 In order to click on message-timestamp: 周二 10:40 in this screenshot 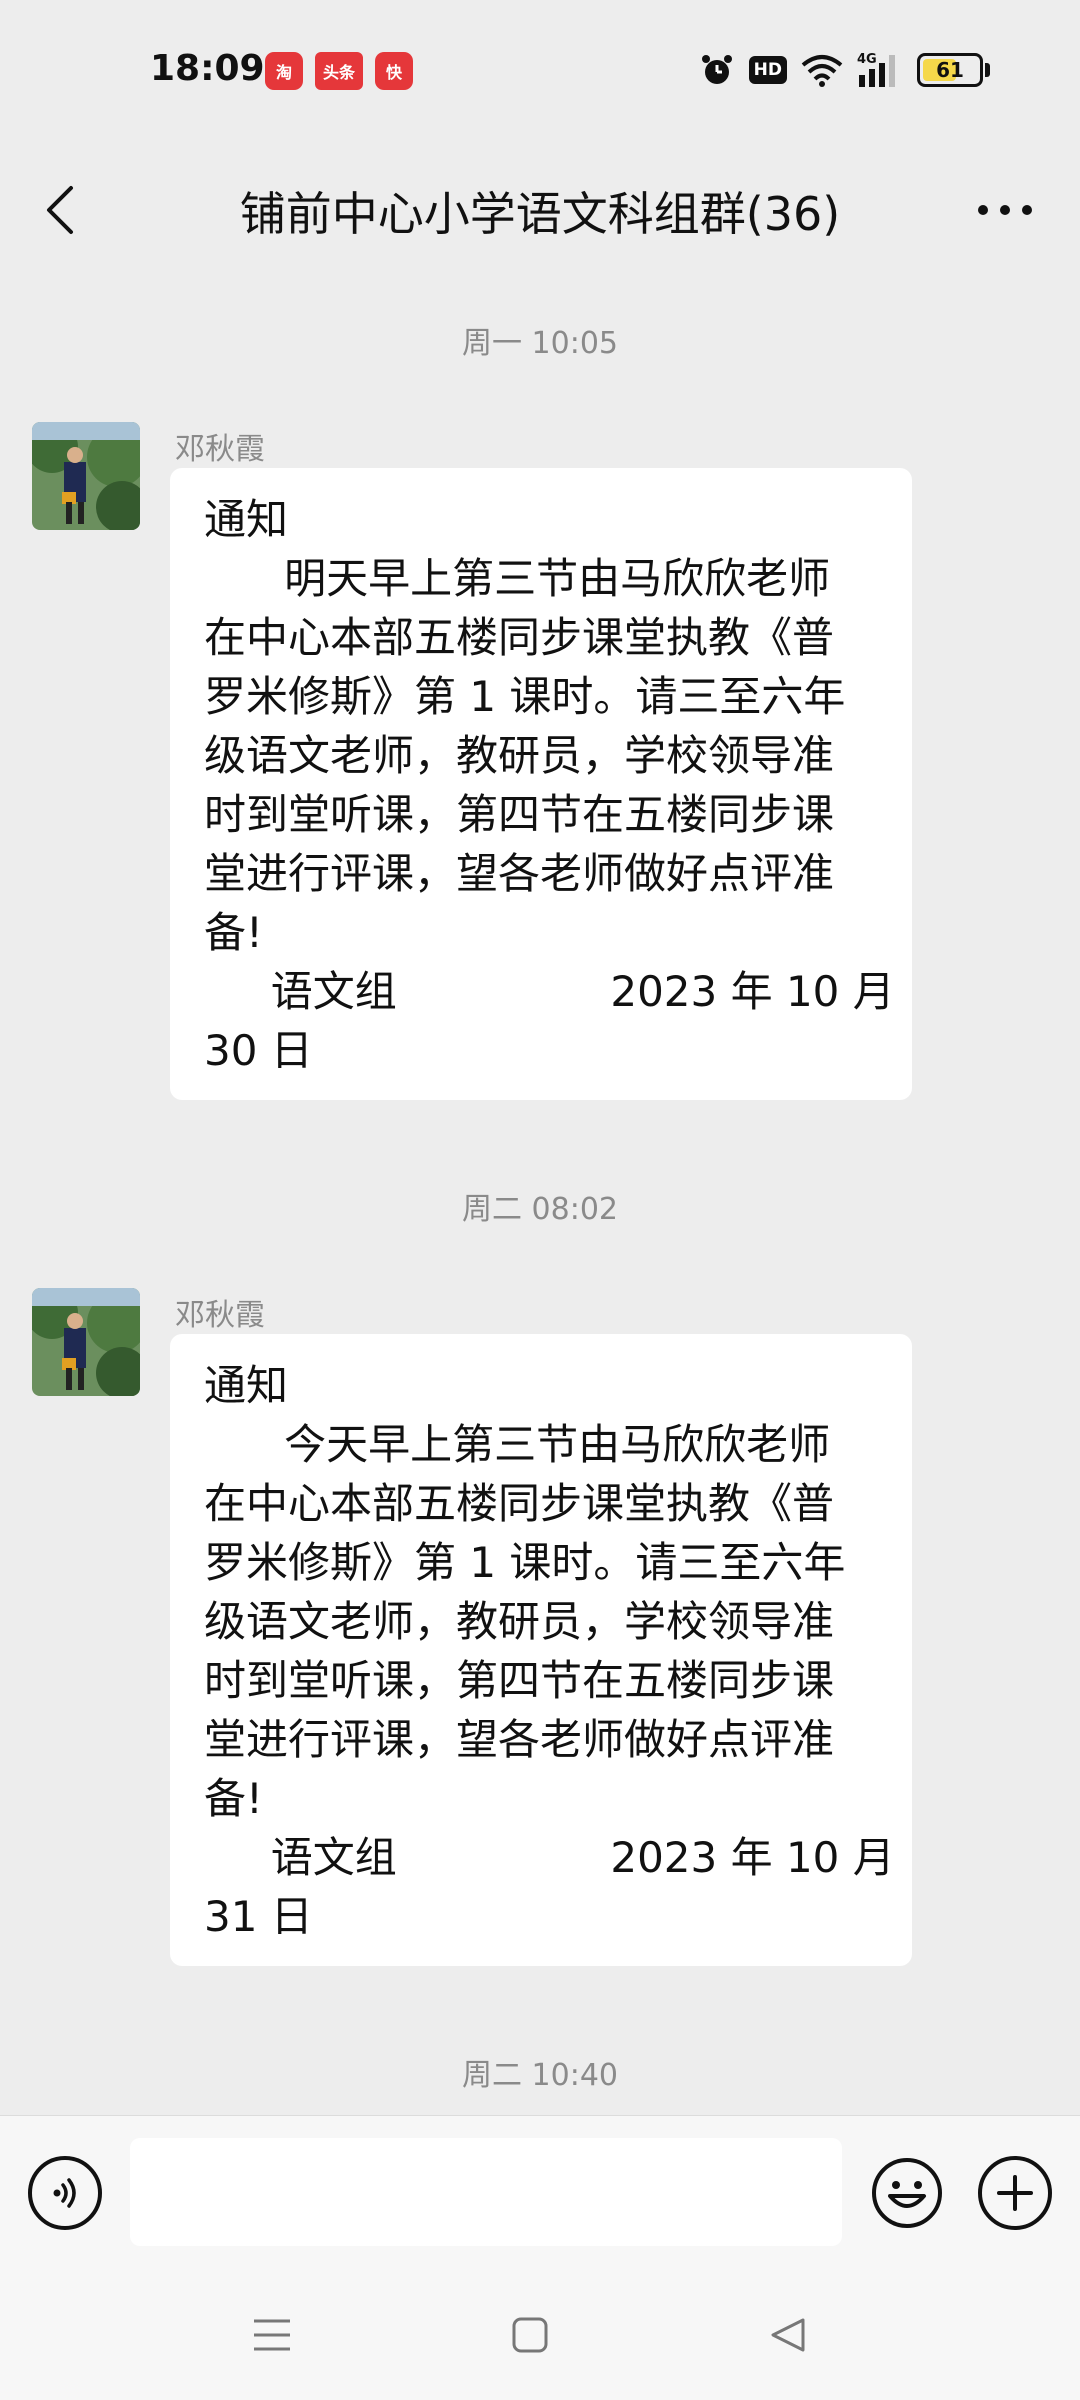, I will do `click(540, 2075)`.